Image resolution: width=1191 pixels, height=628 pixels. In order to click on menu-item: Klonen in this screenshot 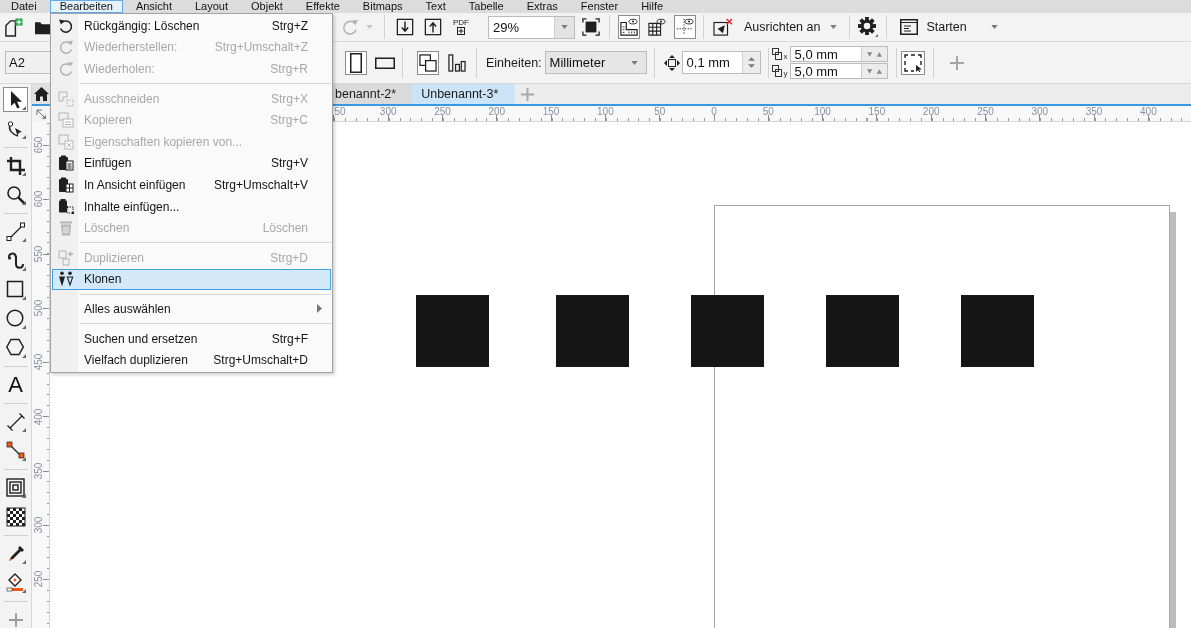, I will do `click(191, 279)`.